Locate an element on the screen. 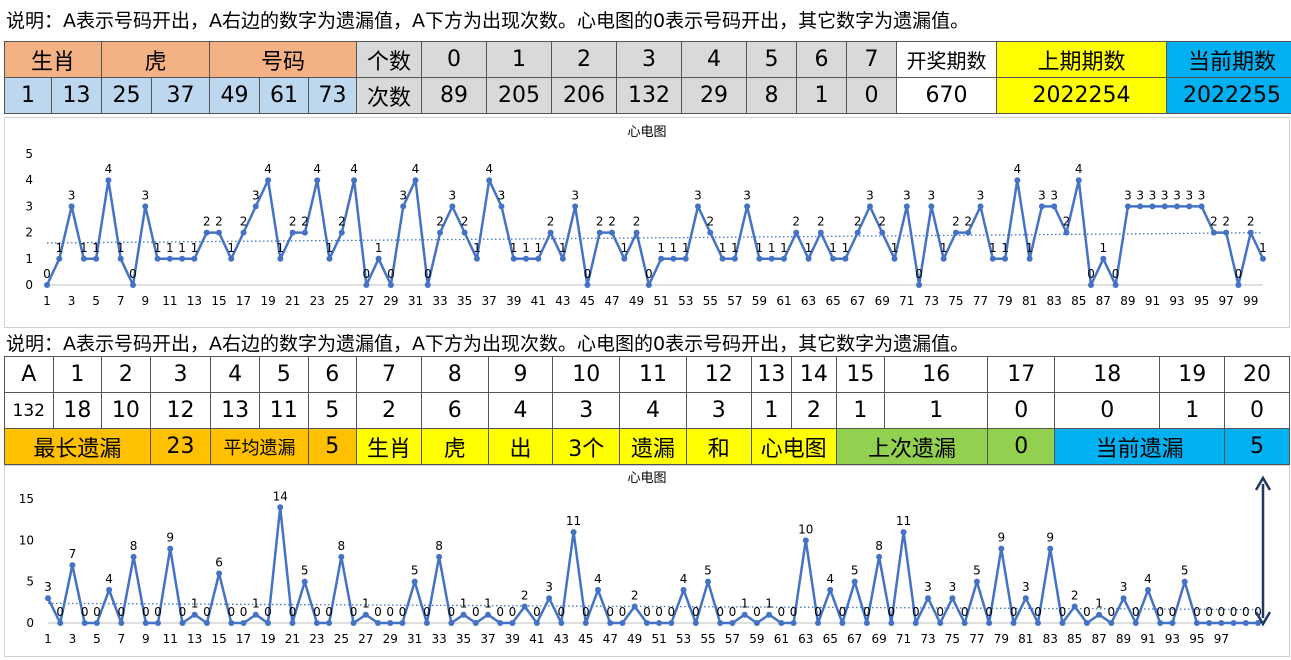 The image size is (1291, 660). x-tick-label: 19 is located at coordinates (267, 301).